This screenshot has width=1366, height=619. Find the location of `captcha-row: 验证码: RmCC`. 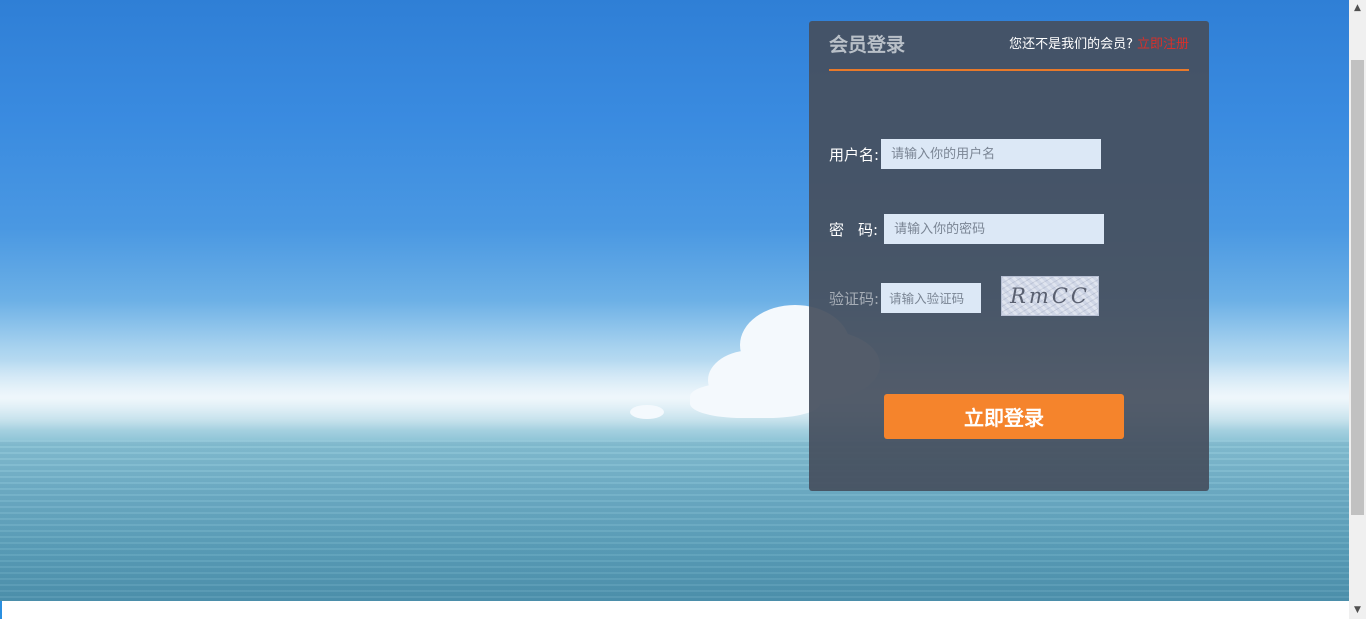

captcha-row: 验证码: RmCC is located at coordinates (964, 296).